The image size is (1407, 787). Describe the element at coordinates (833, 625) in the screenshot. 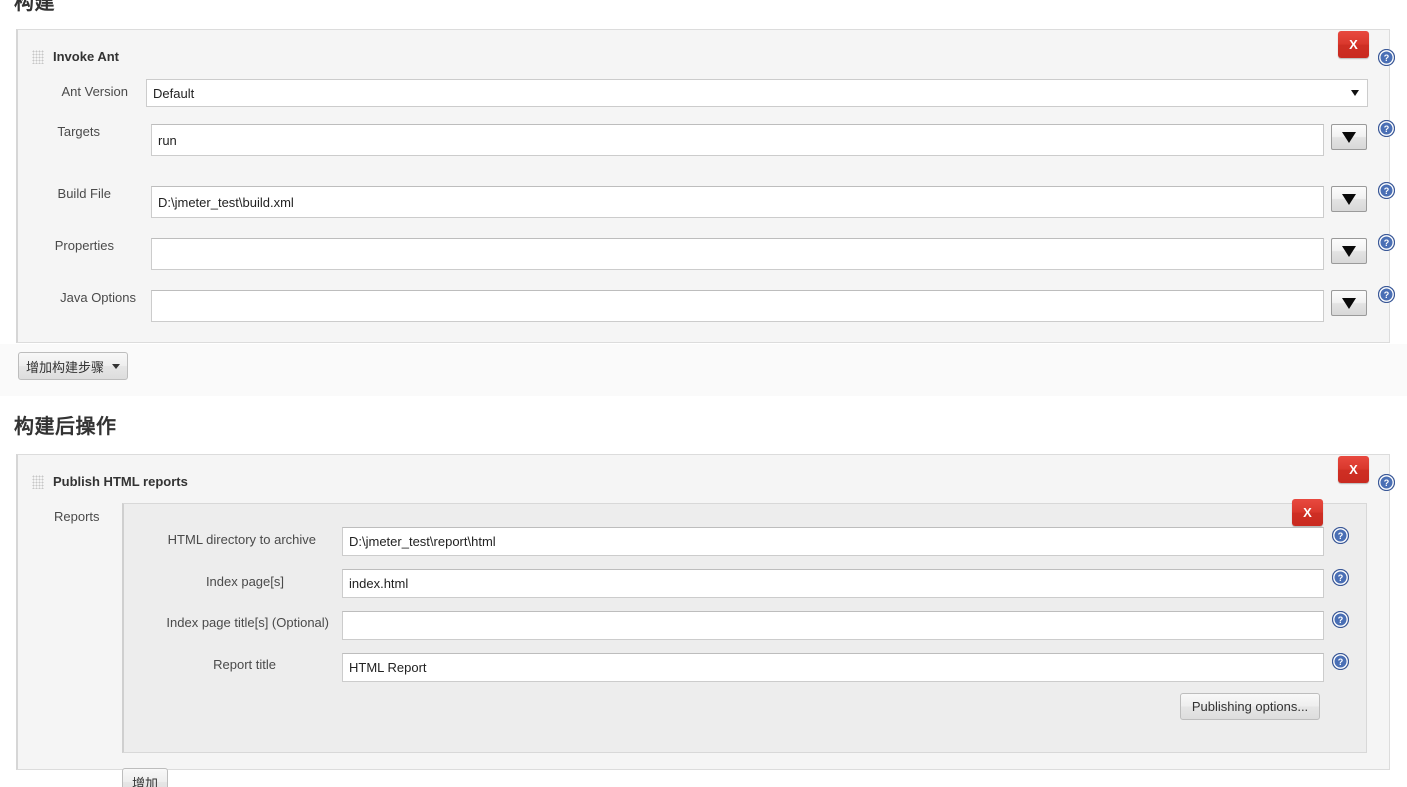

I see `index-page-titles-input` at that location.